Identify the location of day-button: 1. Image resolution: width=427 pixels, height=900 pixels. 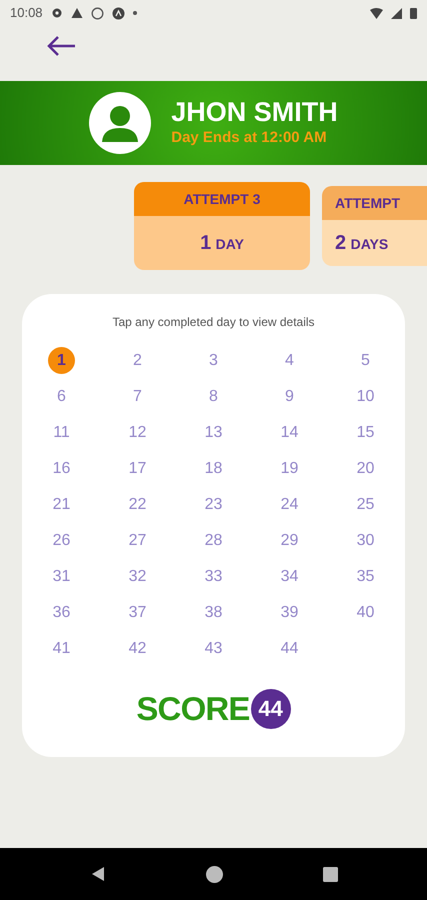
(61, 360).